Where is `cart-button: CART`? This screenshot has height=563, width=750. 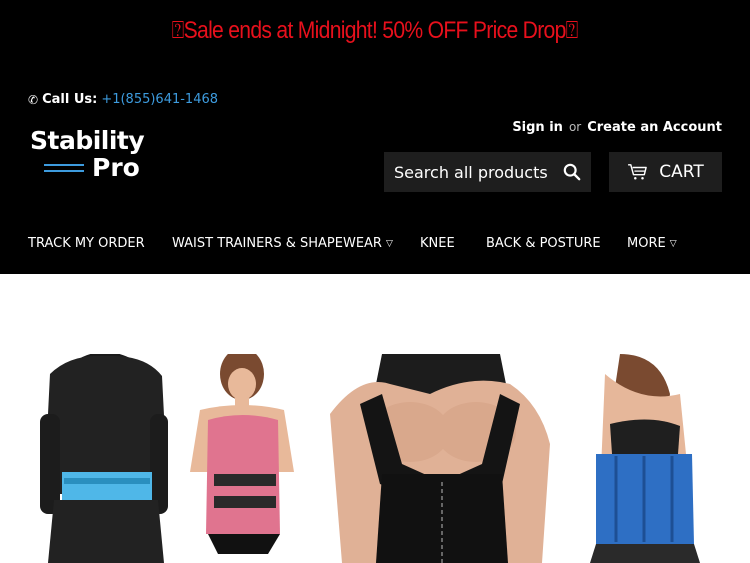
cart-button: CART is located at coordinates (665, 172).